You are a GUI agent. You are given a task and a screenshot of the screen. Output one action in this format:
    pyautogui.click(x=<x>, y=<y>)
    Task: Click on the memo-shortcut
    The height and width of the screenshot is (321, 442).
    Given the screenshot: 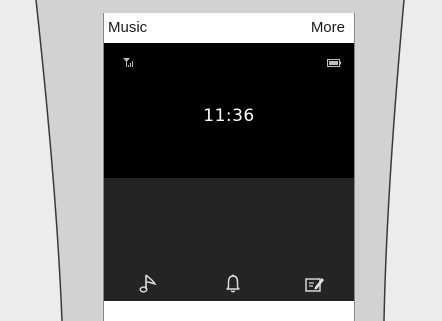 What is the action you would take?
    pyautogui.click(x=314, y=284)
    